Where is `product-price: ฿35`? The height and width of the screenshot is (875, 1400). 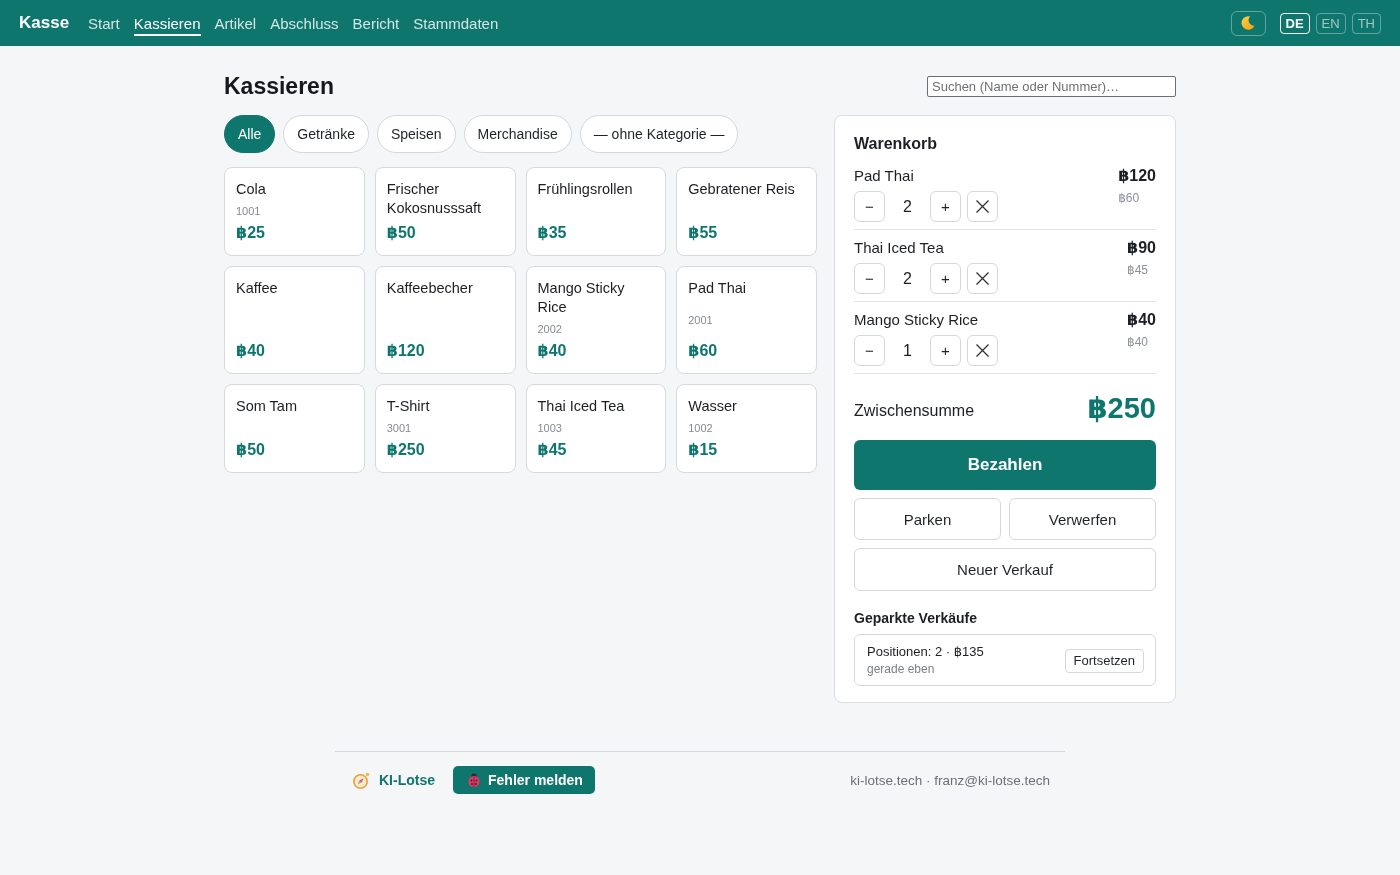
product-price: ฿35 is located at coordinates (552, 233).